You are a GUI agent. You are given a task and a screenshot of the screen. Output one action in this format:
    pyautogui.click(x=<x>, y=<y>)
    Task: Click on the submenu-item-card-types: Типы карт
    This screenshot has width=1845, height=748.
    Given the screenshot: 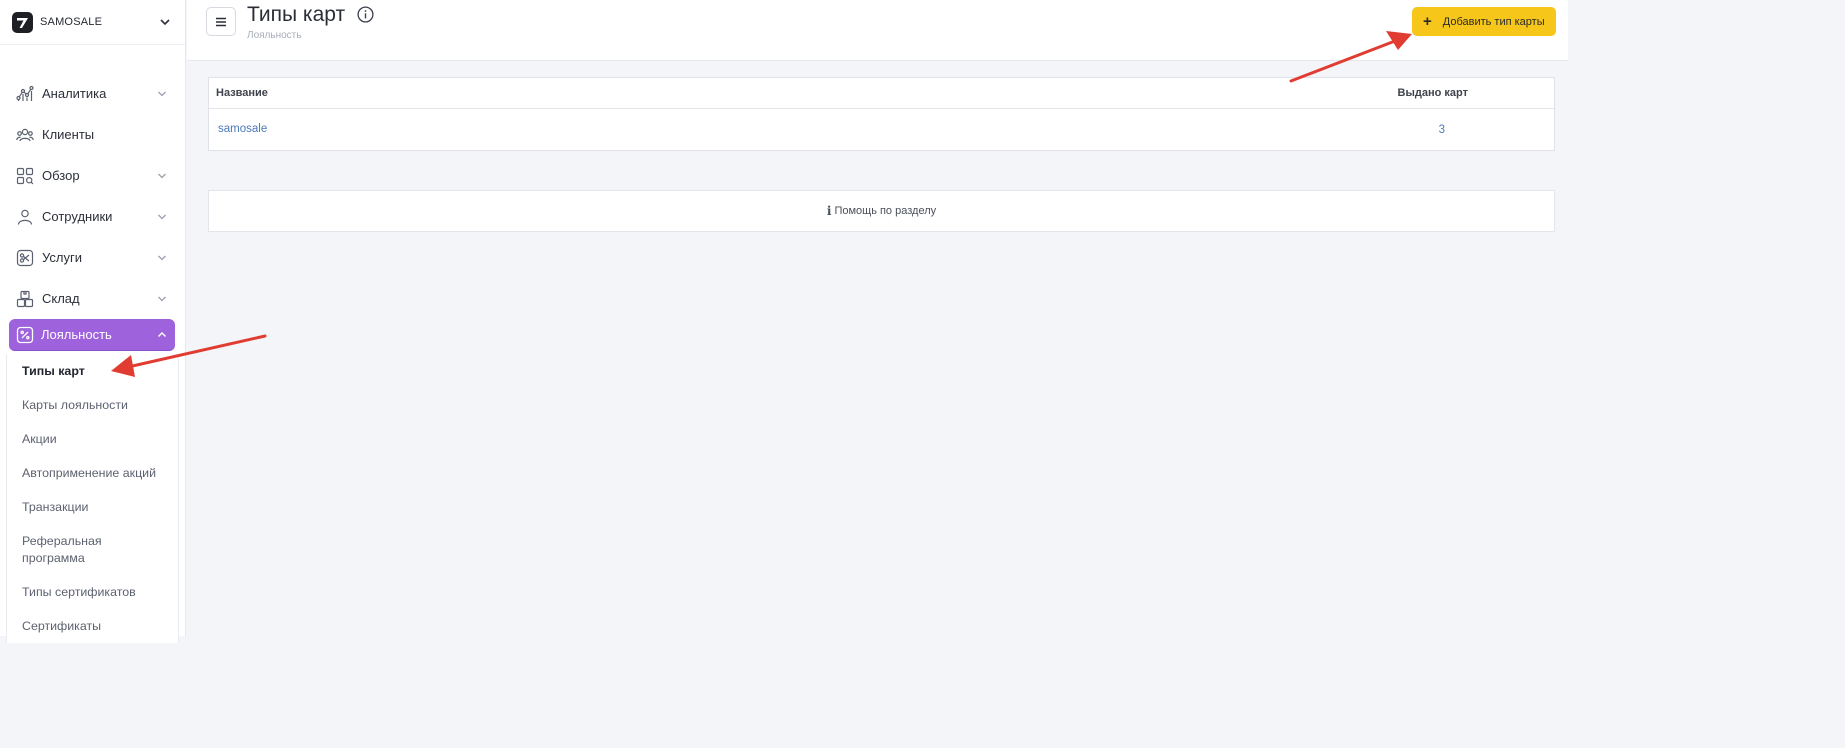 What is the action you would take?
    pyautogui.click(x=92, y=371)
    